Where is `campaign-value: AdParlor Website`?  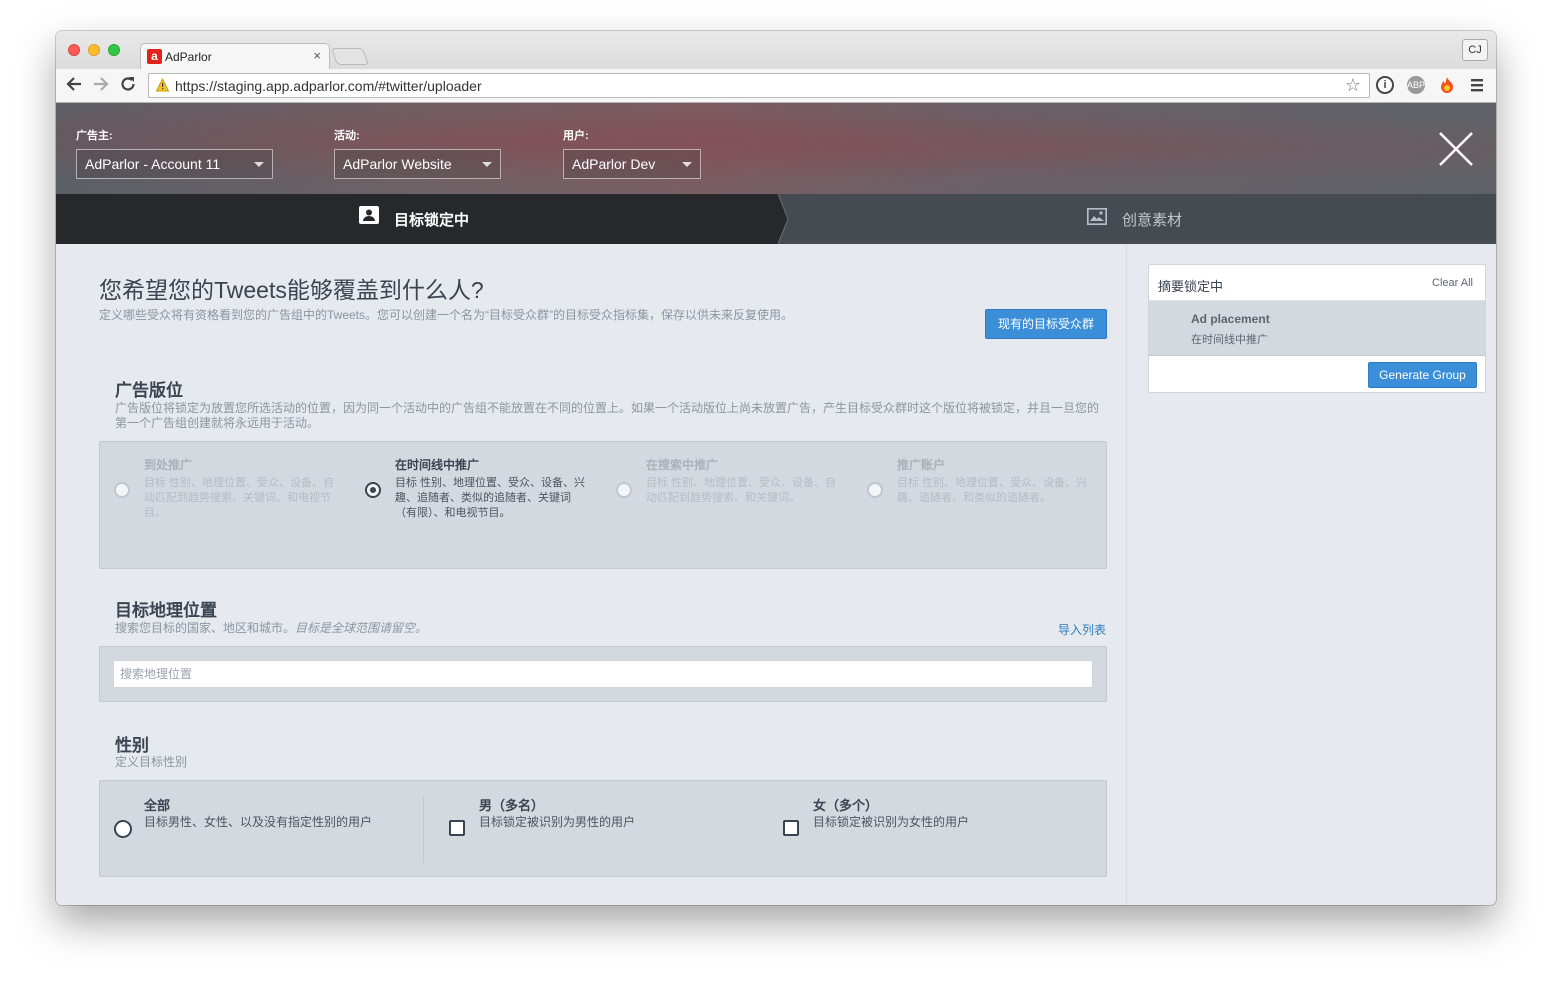 campaign-value: AdParlor Website is located at coordinates (397, 164).